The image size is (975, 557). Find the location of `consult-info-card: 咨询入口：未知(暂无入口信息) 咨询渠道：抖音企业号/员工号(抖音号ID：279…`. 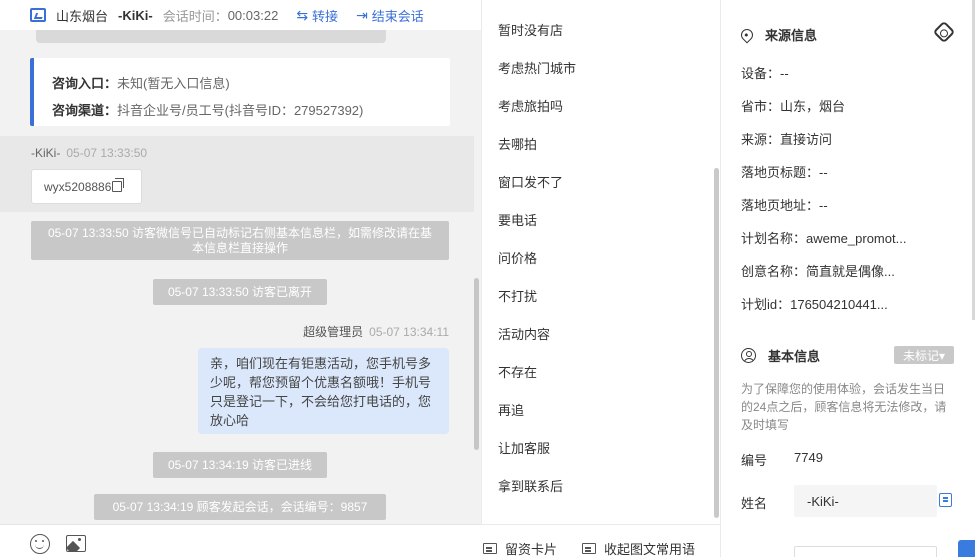

consult-info-card: 咨询入口：未知(暂无入口信息) 咨询渠道：抖音企业号/员工号(抖音号ID：279… is located at coordinates (240, 92).